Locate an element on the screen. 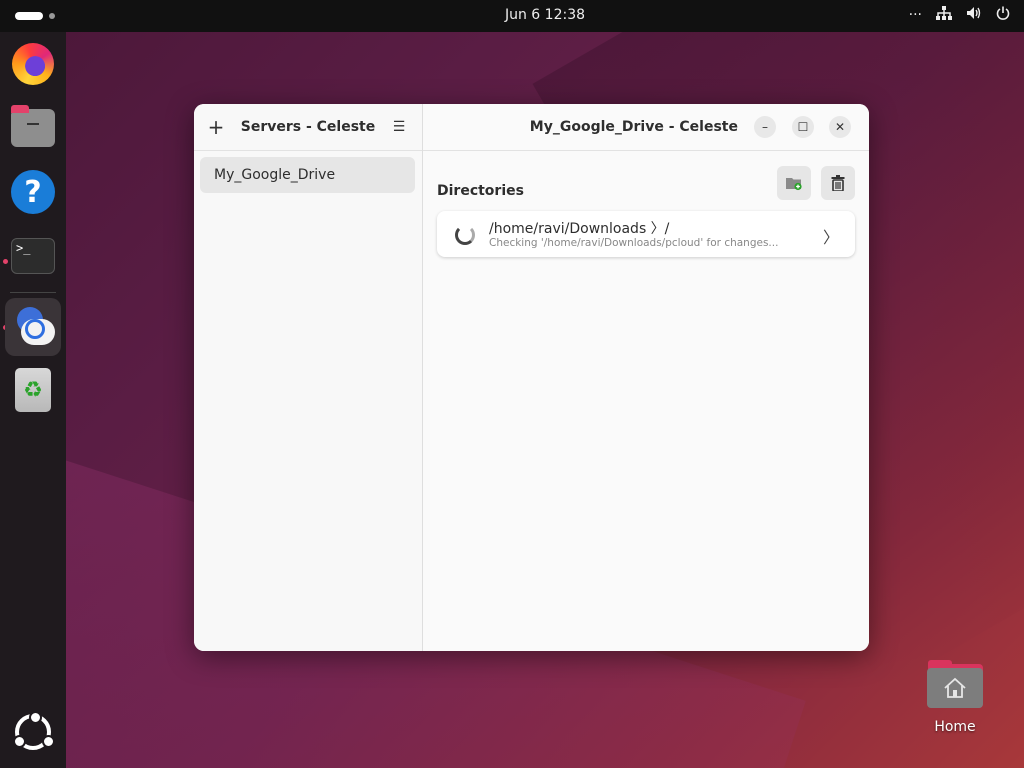 The height and width of the screenshot is (768, 1024). home-folder-icon is located at coordinates (955, 685).